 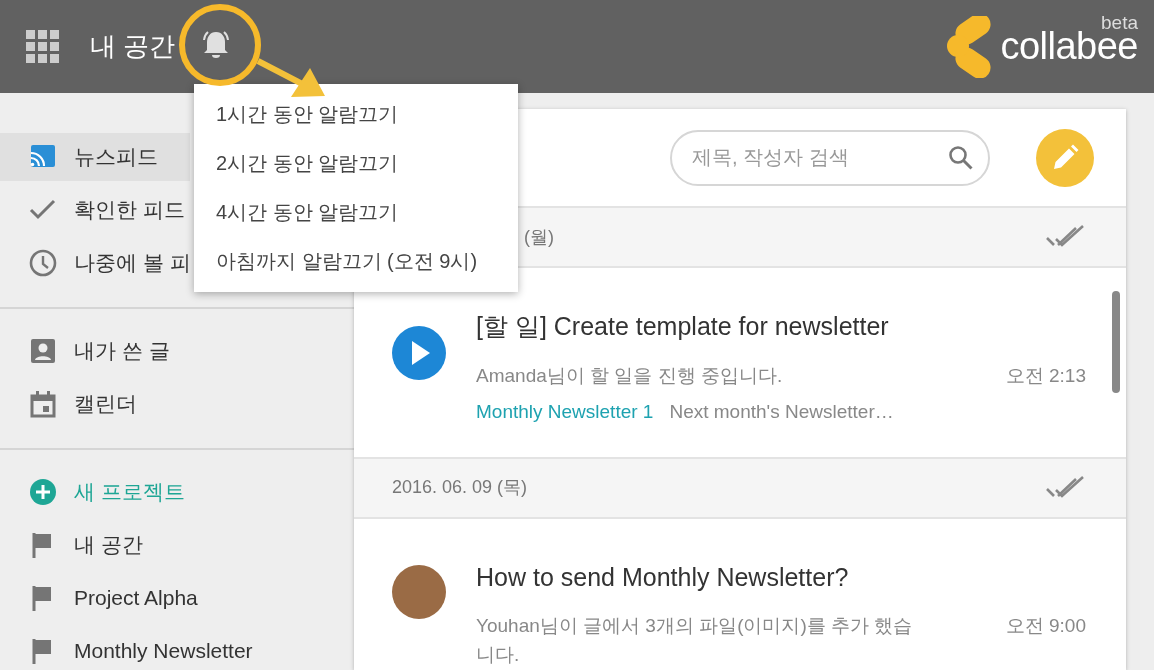 I want to click on sidebar-item: 캘린더, so click(x=177, y=404).